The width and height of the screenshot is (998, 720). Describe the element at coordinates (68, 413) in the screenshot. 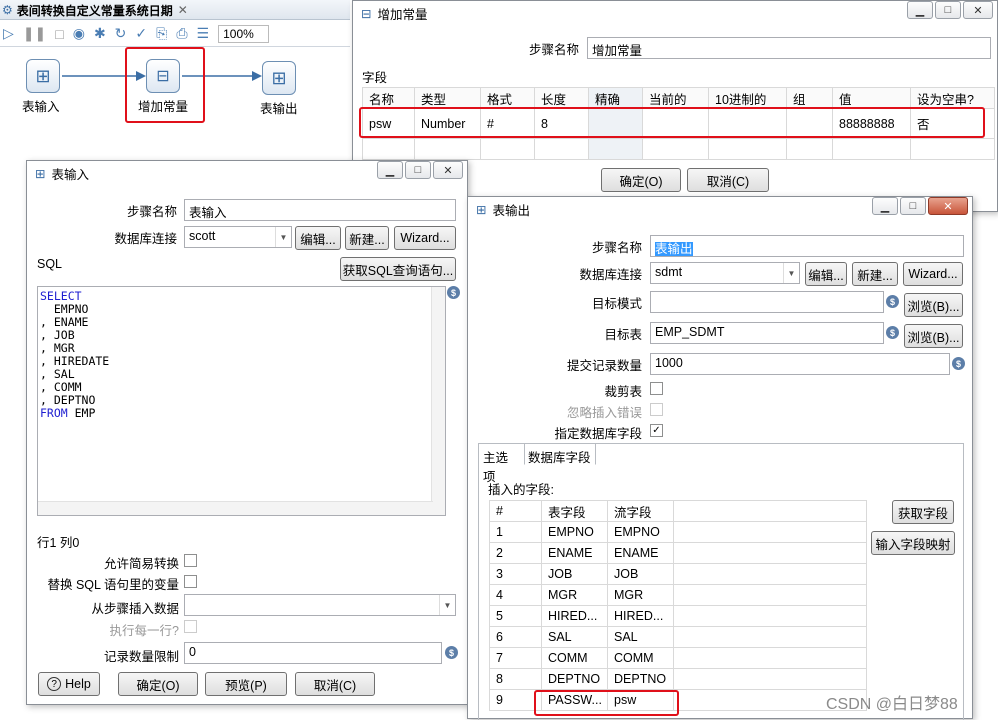

I see `sql-line: FROM EMP` at that location.